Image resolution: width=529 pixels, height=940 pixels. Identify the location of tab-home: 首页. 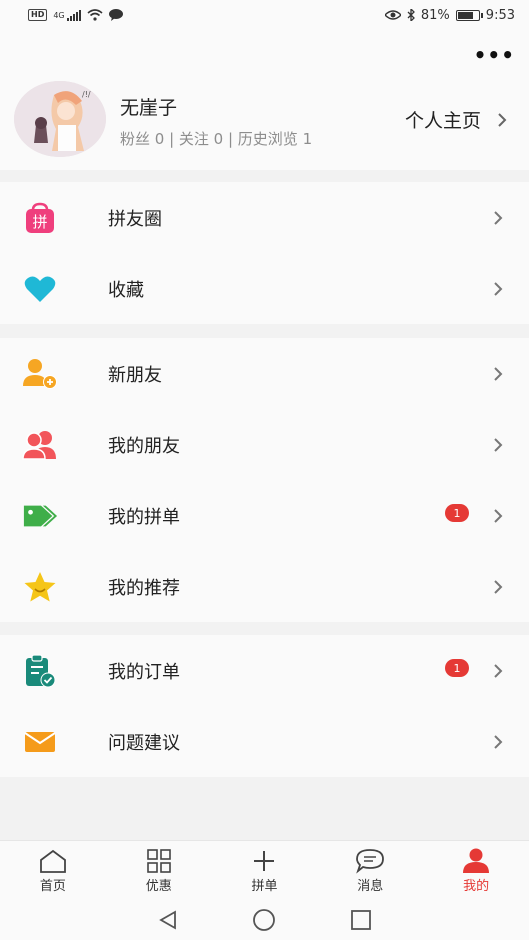
(53, 870).